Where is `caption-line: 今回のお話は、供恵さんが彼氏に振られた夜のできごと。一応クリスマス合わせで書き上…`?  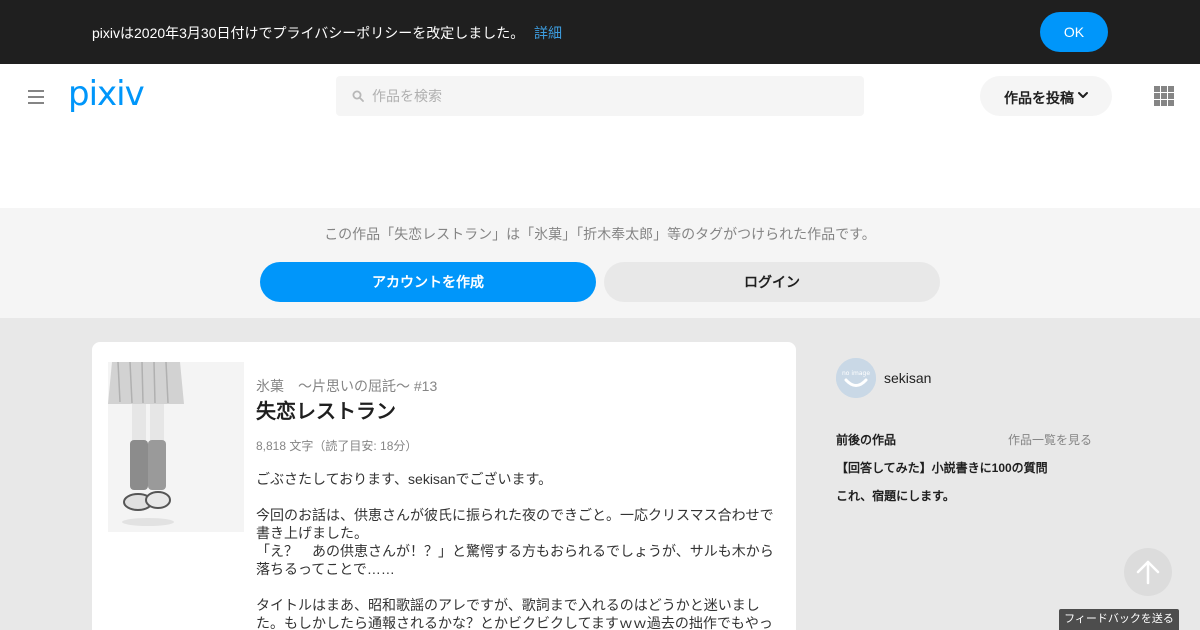
caption-line: 今回のお話は、供恵さんが彼氏に振られた夜のできごと。一応クリスマス合わせで書き上… is located at coordinates (515, 524).